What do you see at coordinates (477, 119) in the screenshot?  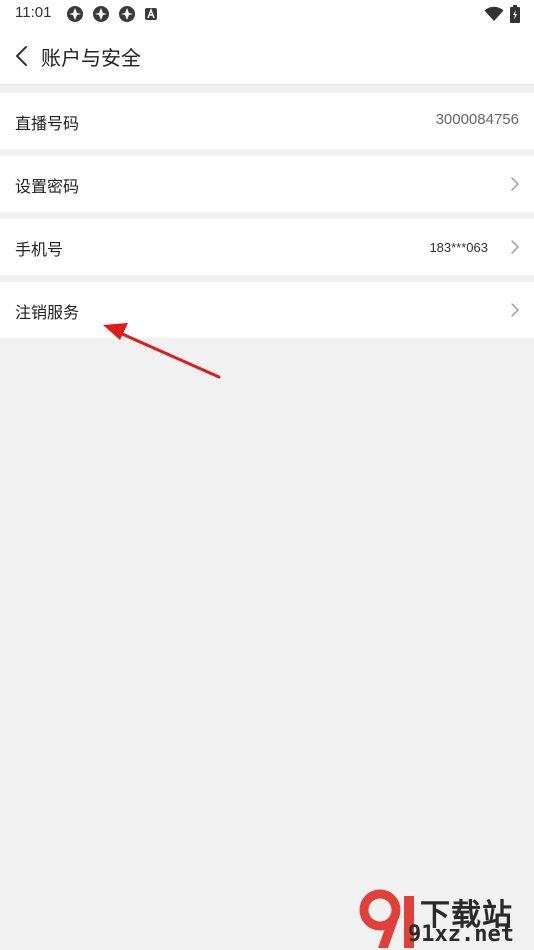 I see `row-value: 3000084756` at bounding box center [477, 119].